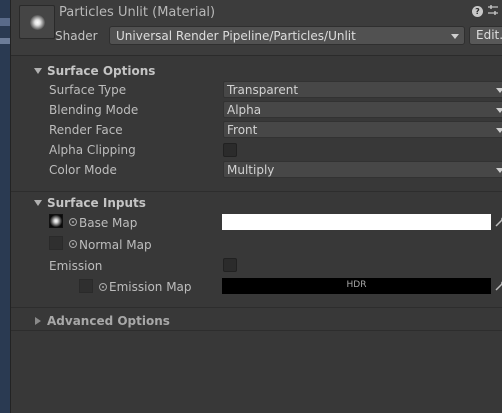  Describe the element at coordinates (230, 265) in the screenshot. I see `emission-checkbox` at that location.